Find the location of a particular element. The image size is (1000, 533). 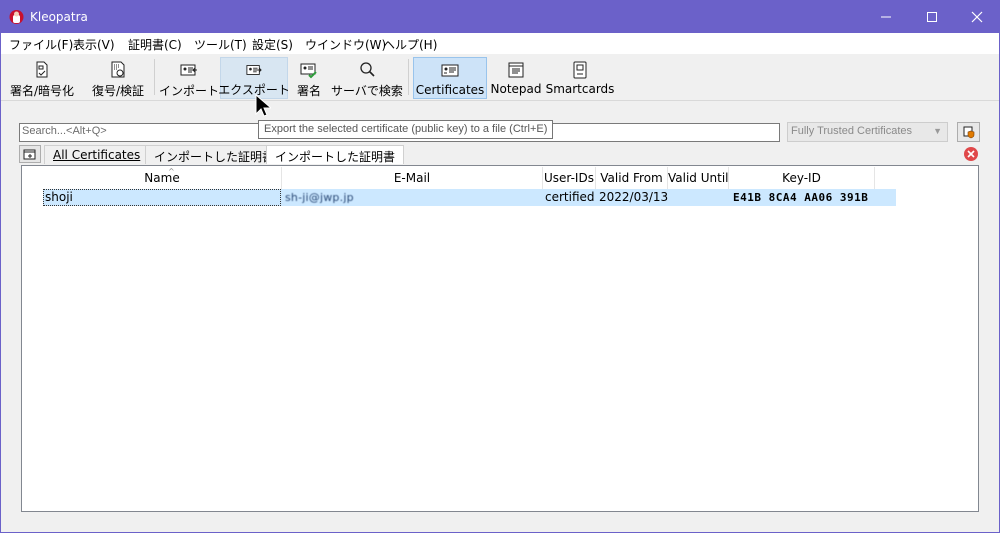

menu-certificates: 証明書(C) is located at coordinates (155, 44).